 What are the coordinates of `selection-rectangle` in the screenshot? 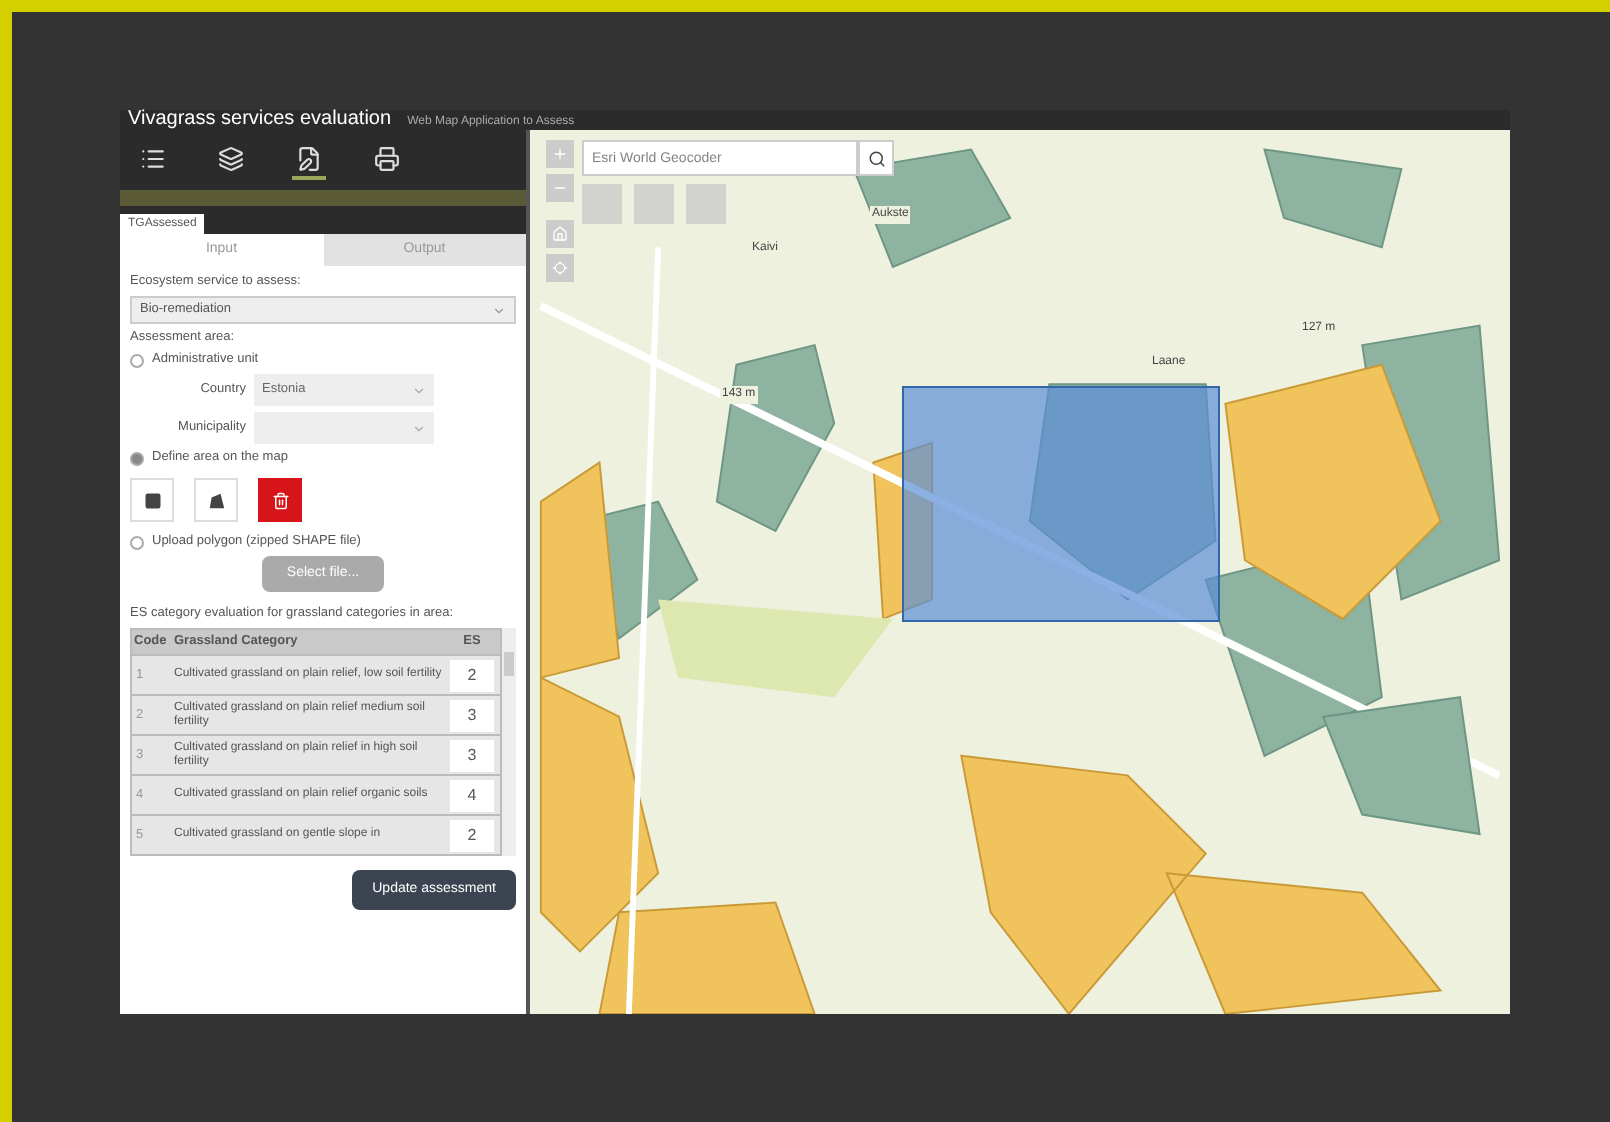 It's located at (1061, 504).